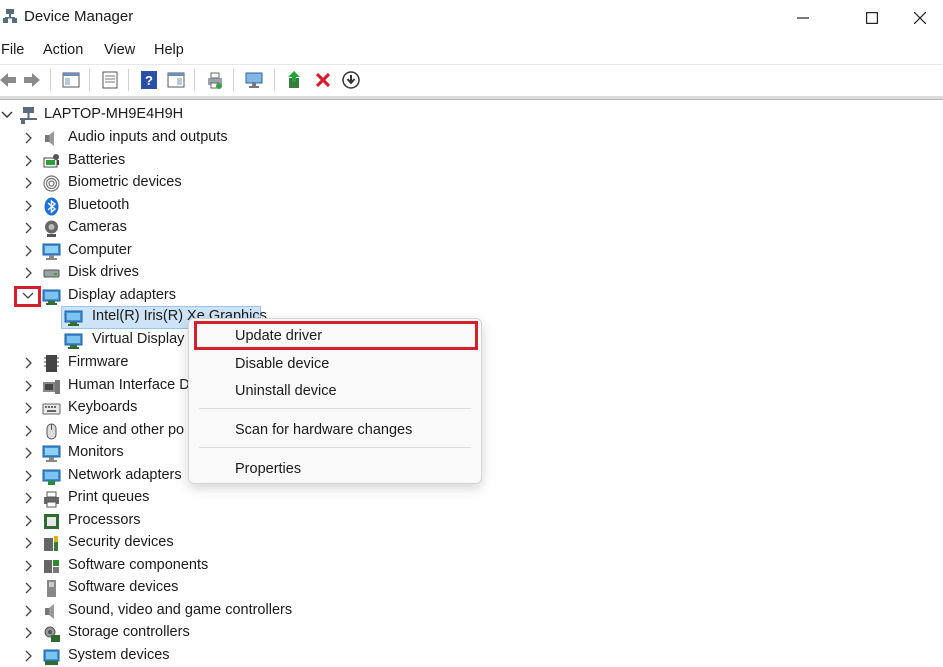 Image resolution: width=943 pixels, height=667 pixels. I want to click on close-icon, so click(920, 18).